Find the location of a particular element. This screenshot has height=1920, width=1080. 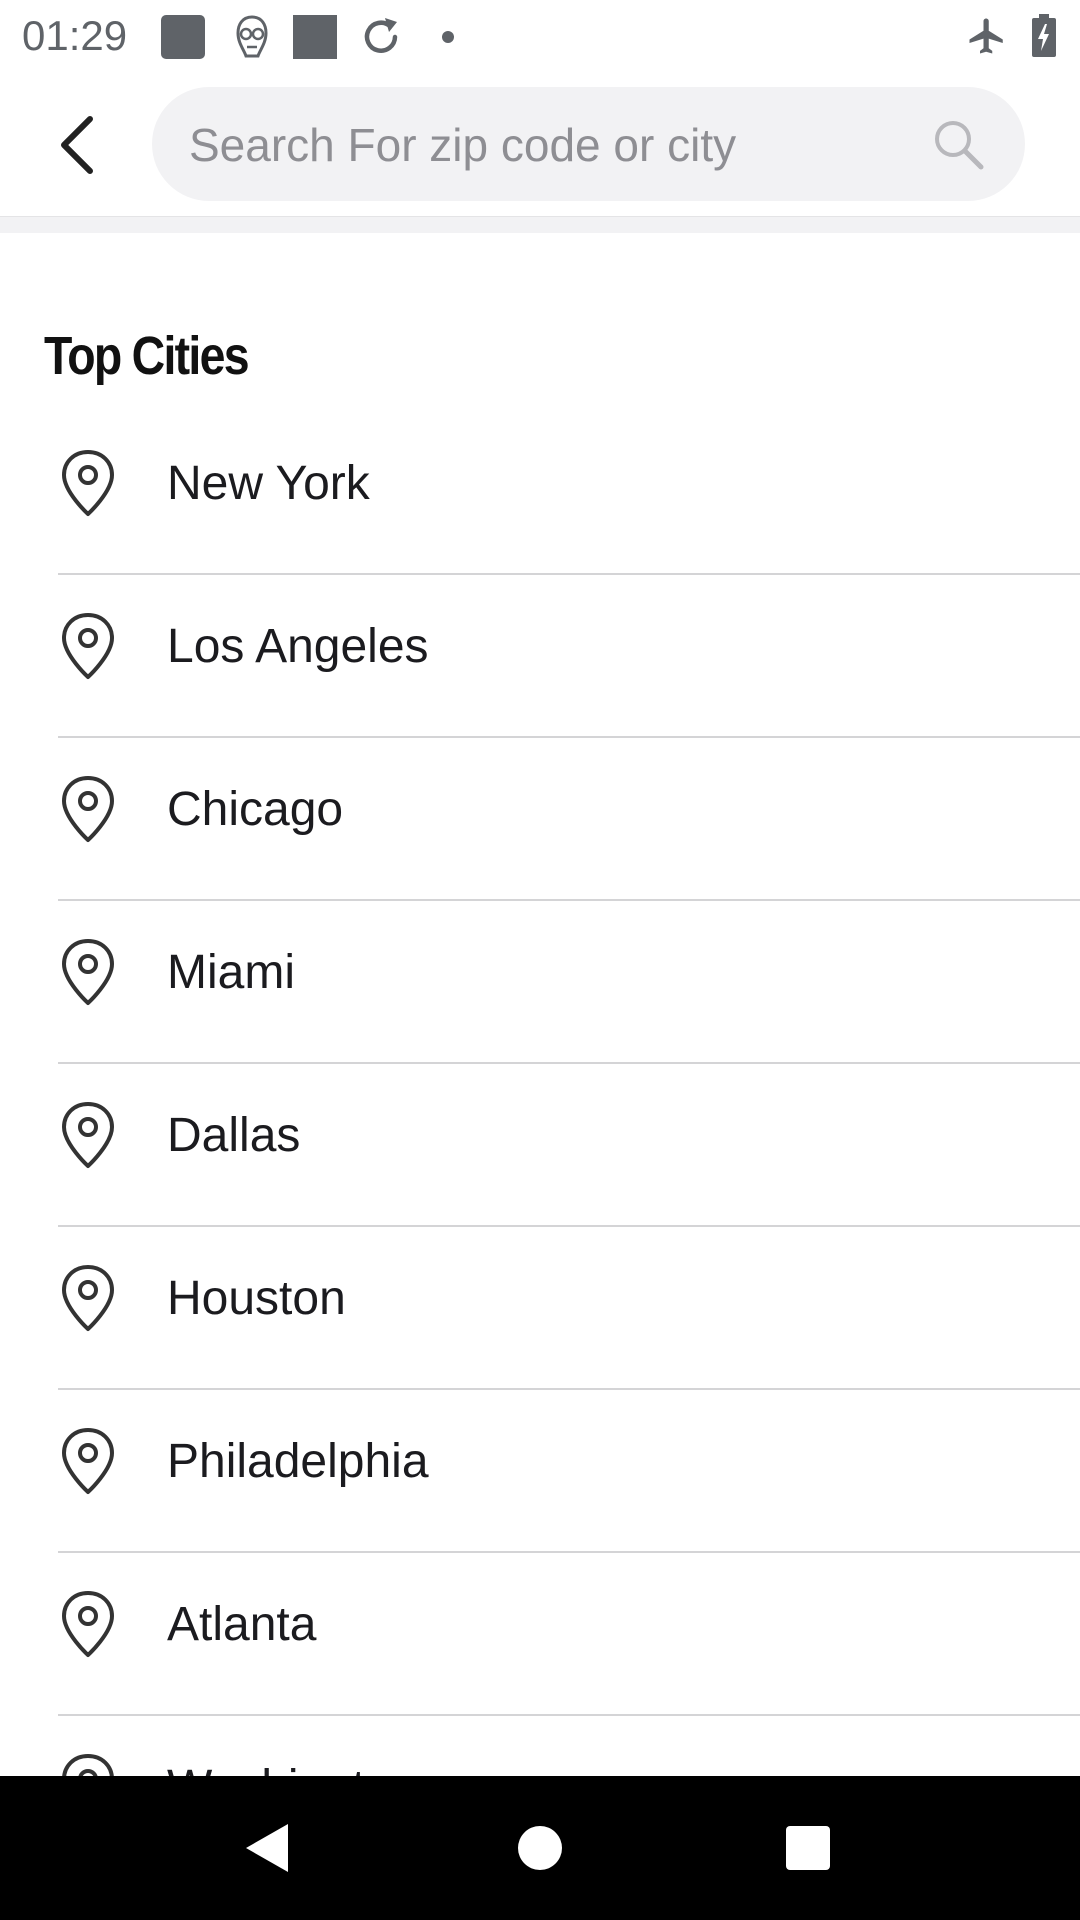

status-time: 01:29 is located at coordinates (75, 35).